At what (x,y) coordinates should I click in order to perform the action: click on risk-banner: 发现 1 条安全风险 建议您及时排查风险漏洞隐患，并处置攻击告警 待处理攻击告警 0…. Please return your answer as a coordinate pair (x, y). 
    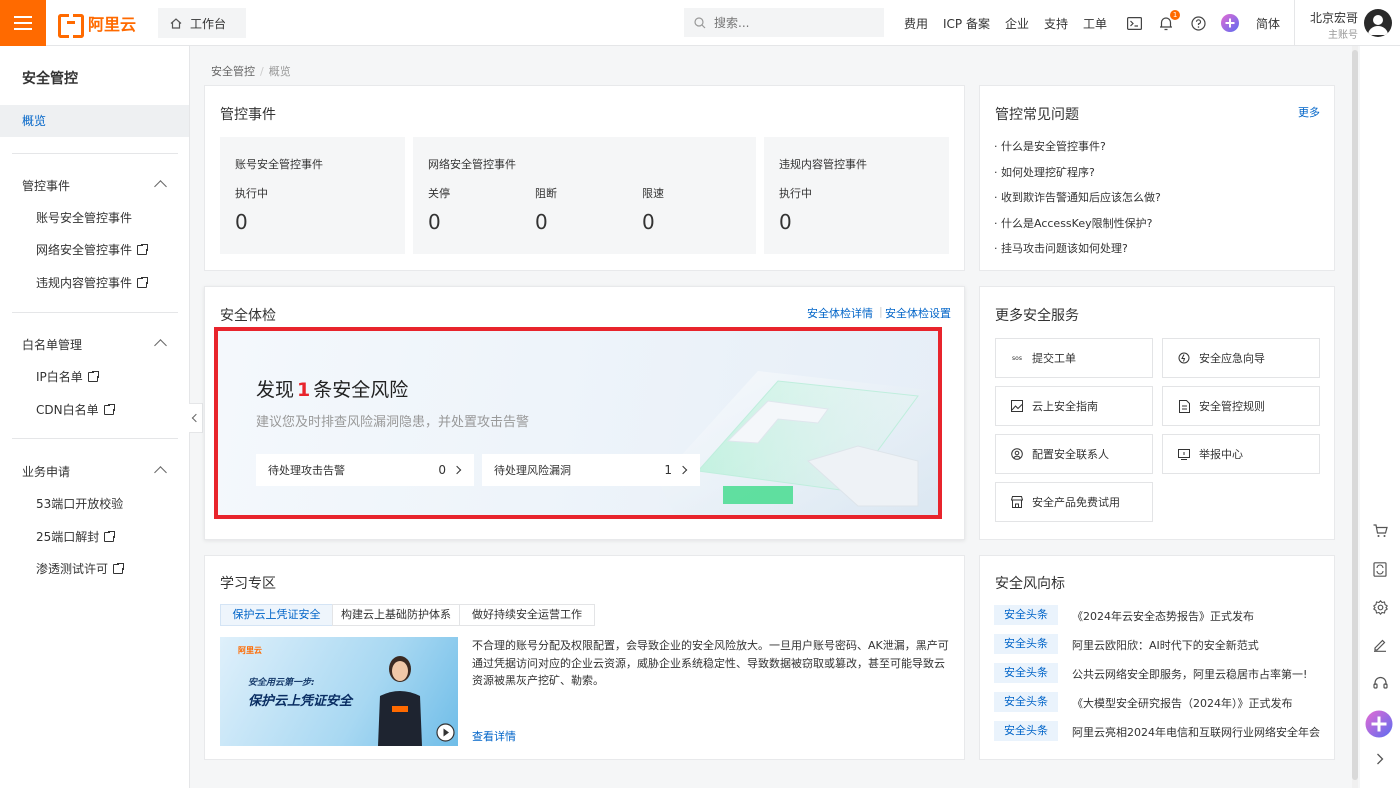
    Looking at the image, I should click on (578, 423).